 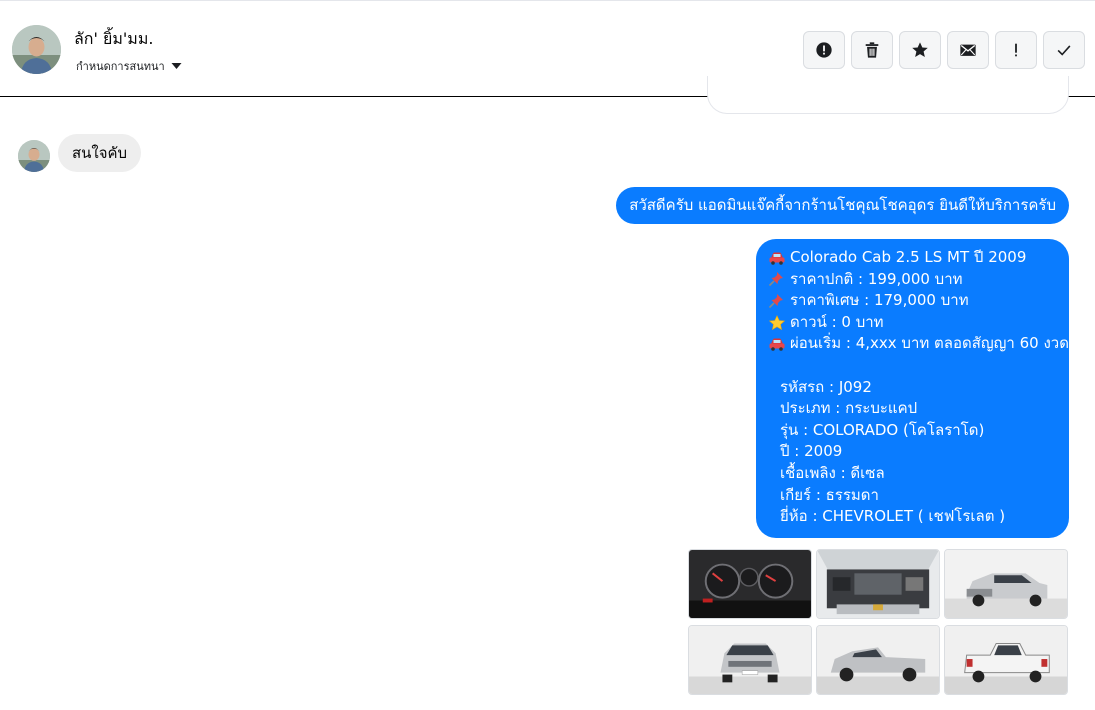 I want to click on conversation-toolbar, so click(x=944, y=50).